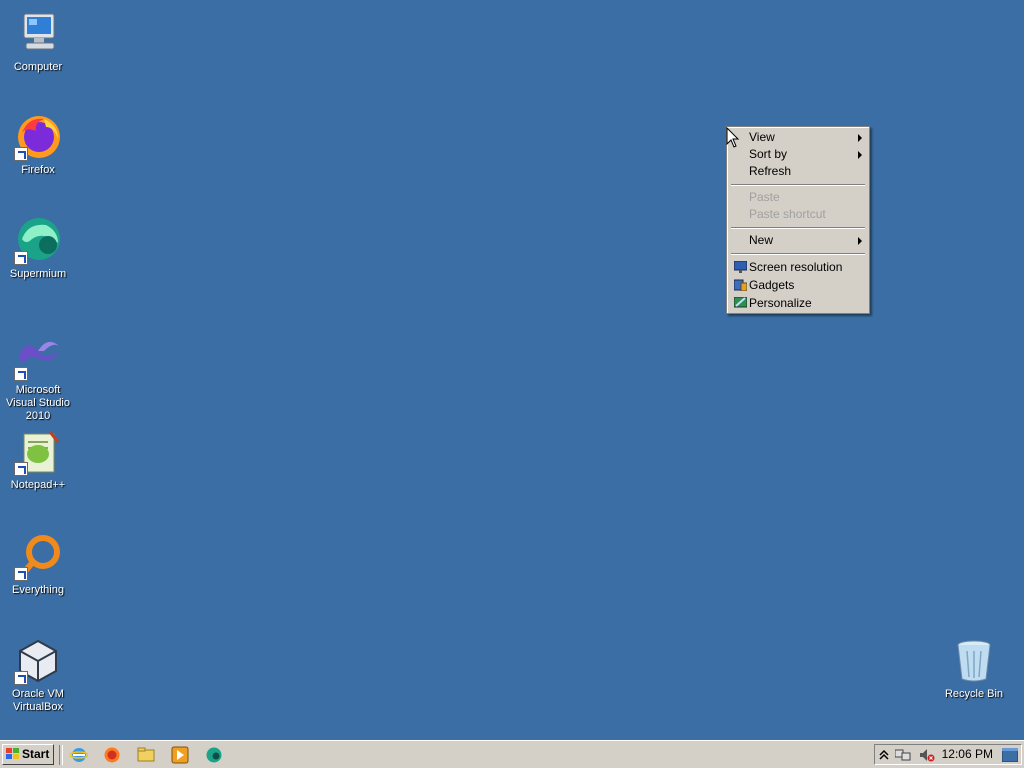 This screenshot has width=1024, height=768. What do you see at coordinates (798, 171) in the screenshot?
I see `menu-item-refresh: Refresh` at bounding box center [798, 171].